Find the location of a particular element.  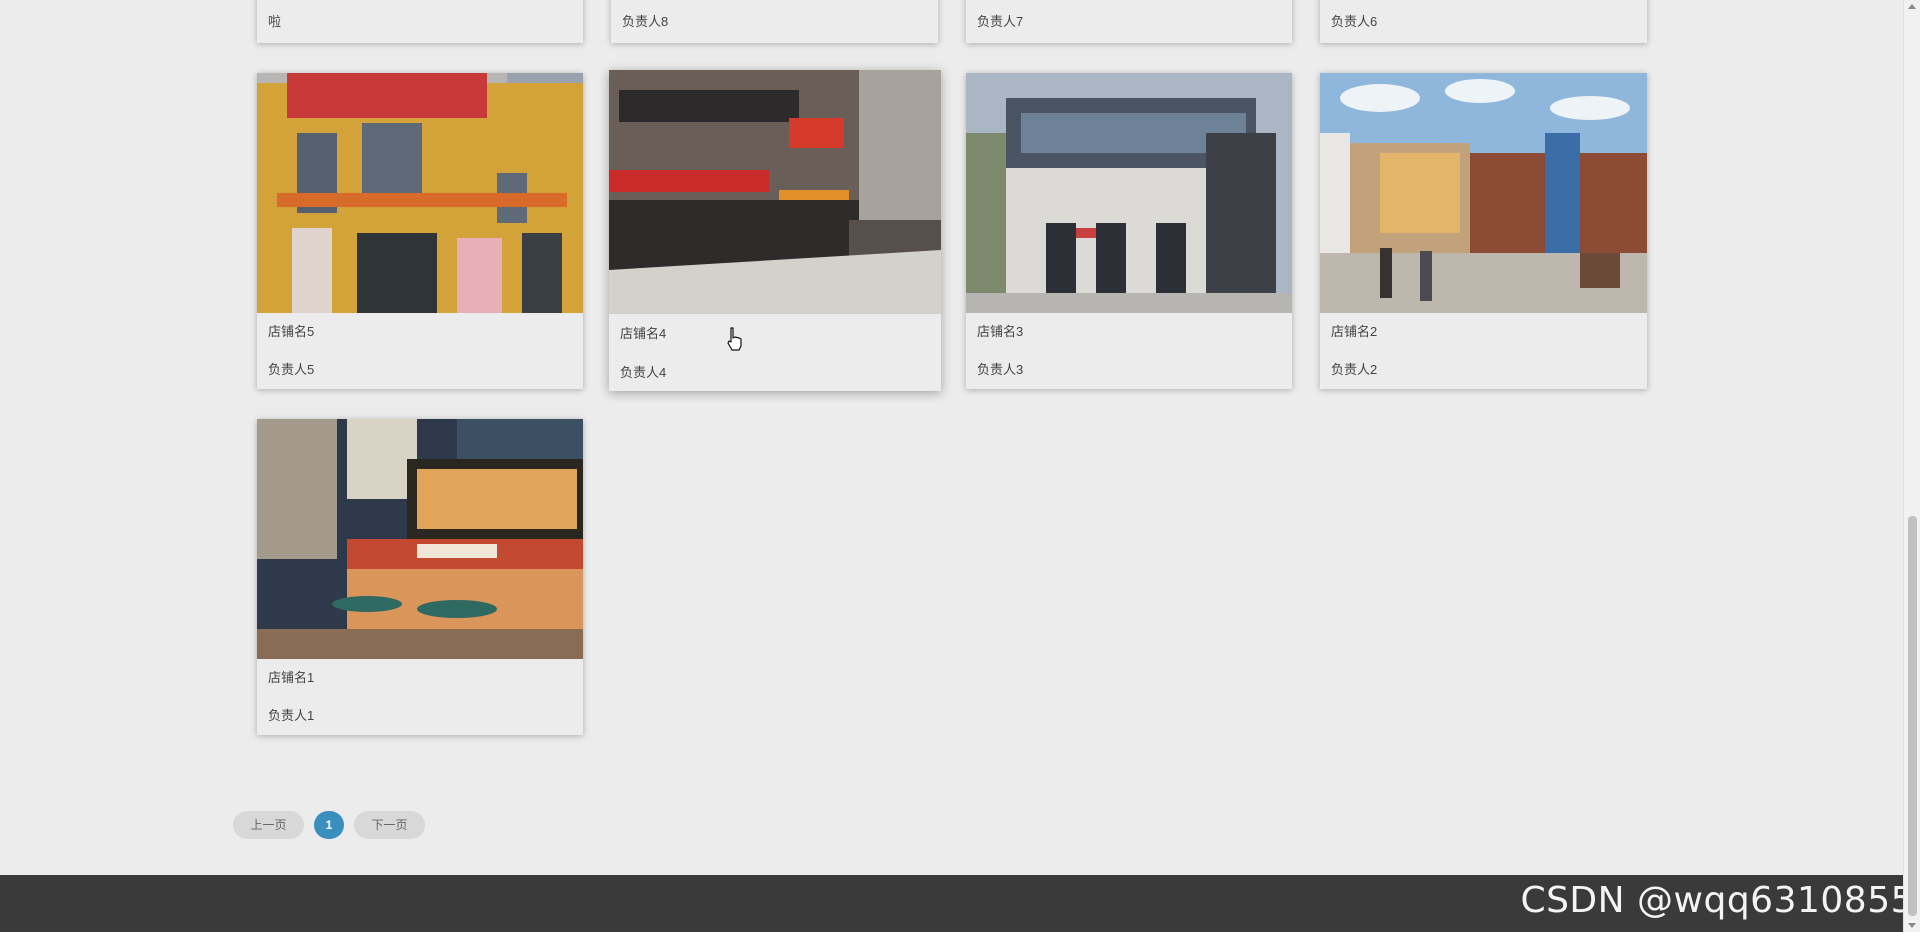

shop-card-4: 店铺名4 负责人4 is located at coordinates (775, 230).